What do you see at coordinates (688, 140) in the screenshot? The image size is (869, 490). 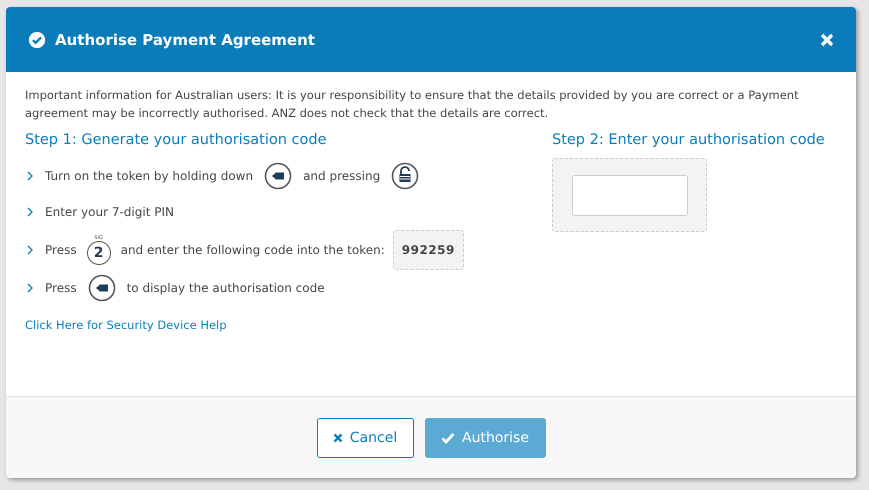 I see `step-heading: Step 2: Enter your authorisation code` at bounding box center [688, 140].